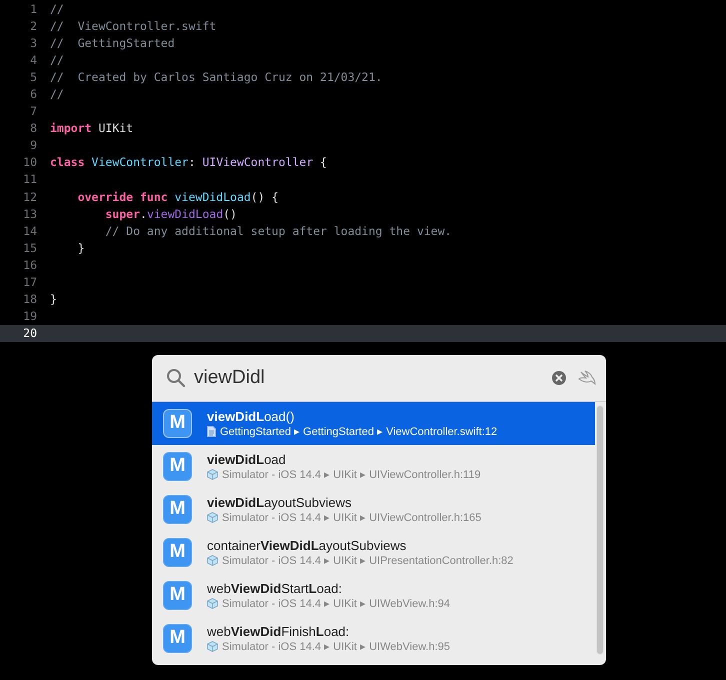 This screenshot has width=726, height=680. Describe the element at coordinates (359, 431) in the screenshot. I see `result-location: GettingStarted ▸ GettingStarted ▸ ViewController.swift:12` at that location.